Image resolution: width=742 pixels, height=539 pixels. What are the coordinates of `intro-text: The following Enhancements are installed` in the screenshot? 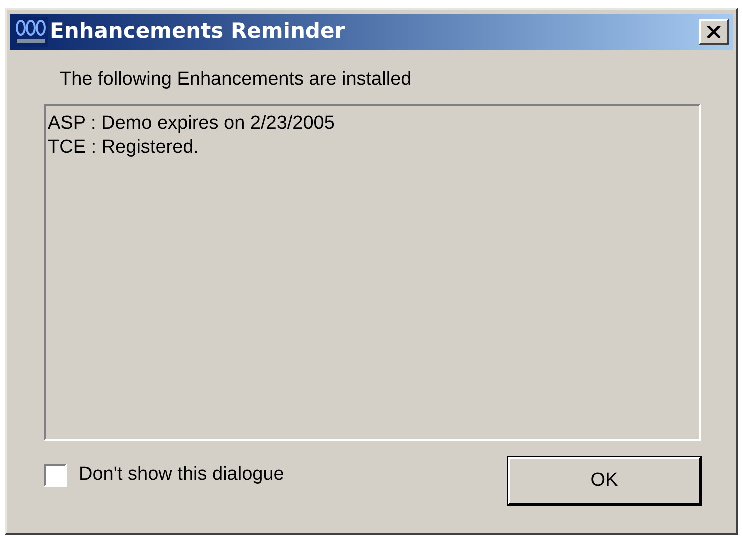 It's located at (236, 80).